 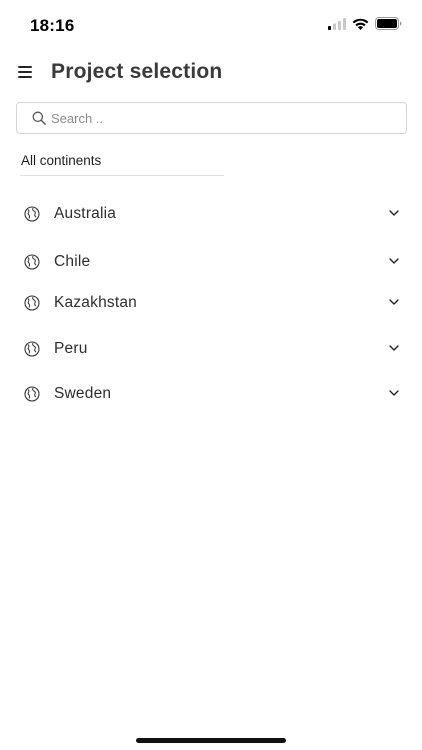 What do you see at coordinates (360, 24) in the screenshot?
I see `wifi-icon` at bounding box center [360, 24].